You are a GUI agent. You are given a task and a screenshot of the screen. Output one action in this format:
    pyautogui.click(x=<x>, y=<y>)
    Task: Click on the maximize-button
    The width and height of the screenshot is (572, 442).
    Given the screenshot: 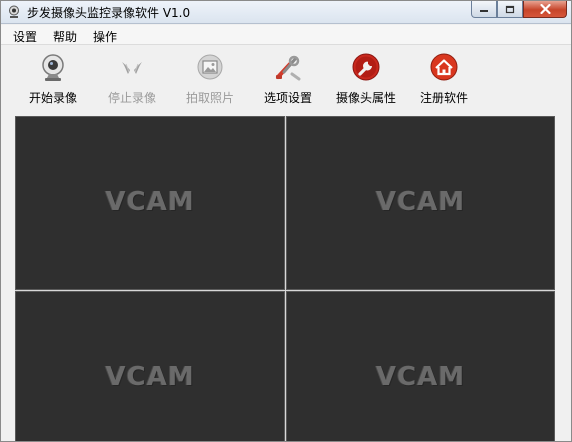 What is the action you would take?
    pyautogui.click(x=510, y=9)
    